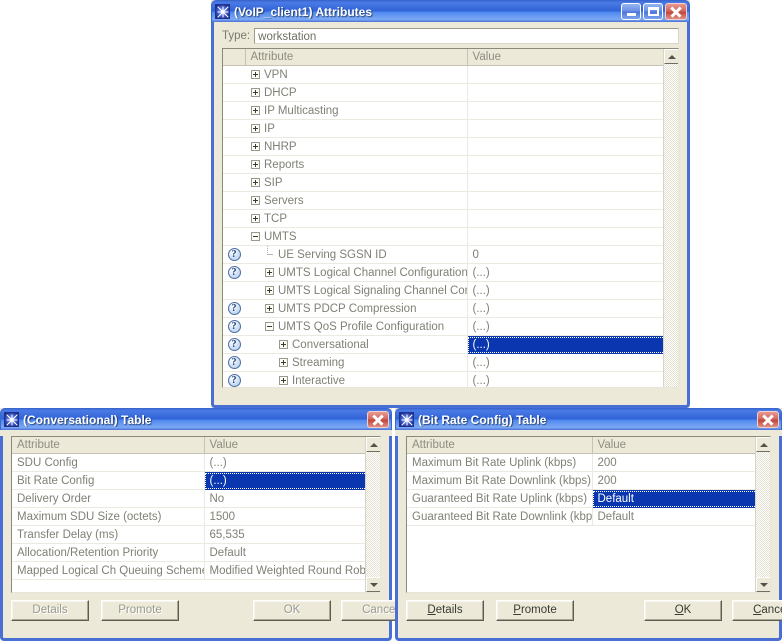 Image resolution: width=782 pixels, height=641 pixels. I want to click on attribute-name-cell: Guaranteed Bit Rate Uplink (kbps), so click(500, 498).